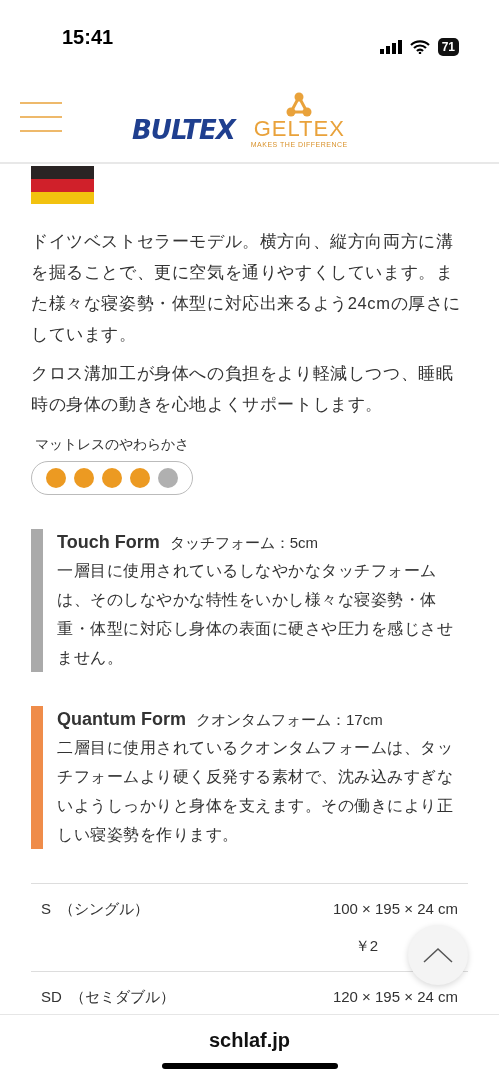  What do you see at coordinates (390, 47) in the screenshot?
I see `signal-icon` at bounding box center [390, 47].